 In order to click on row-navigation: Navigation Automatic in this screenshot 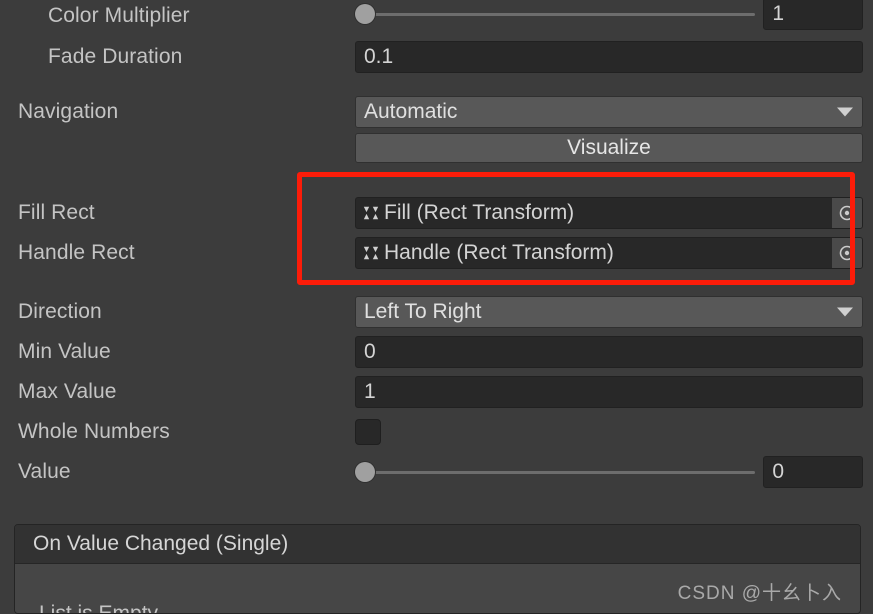, I will do `click(436, 112)`.